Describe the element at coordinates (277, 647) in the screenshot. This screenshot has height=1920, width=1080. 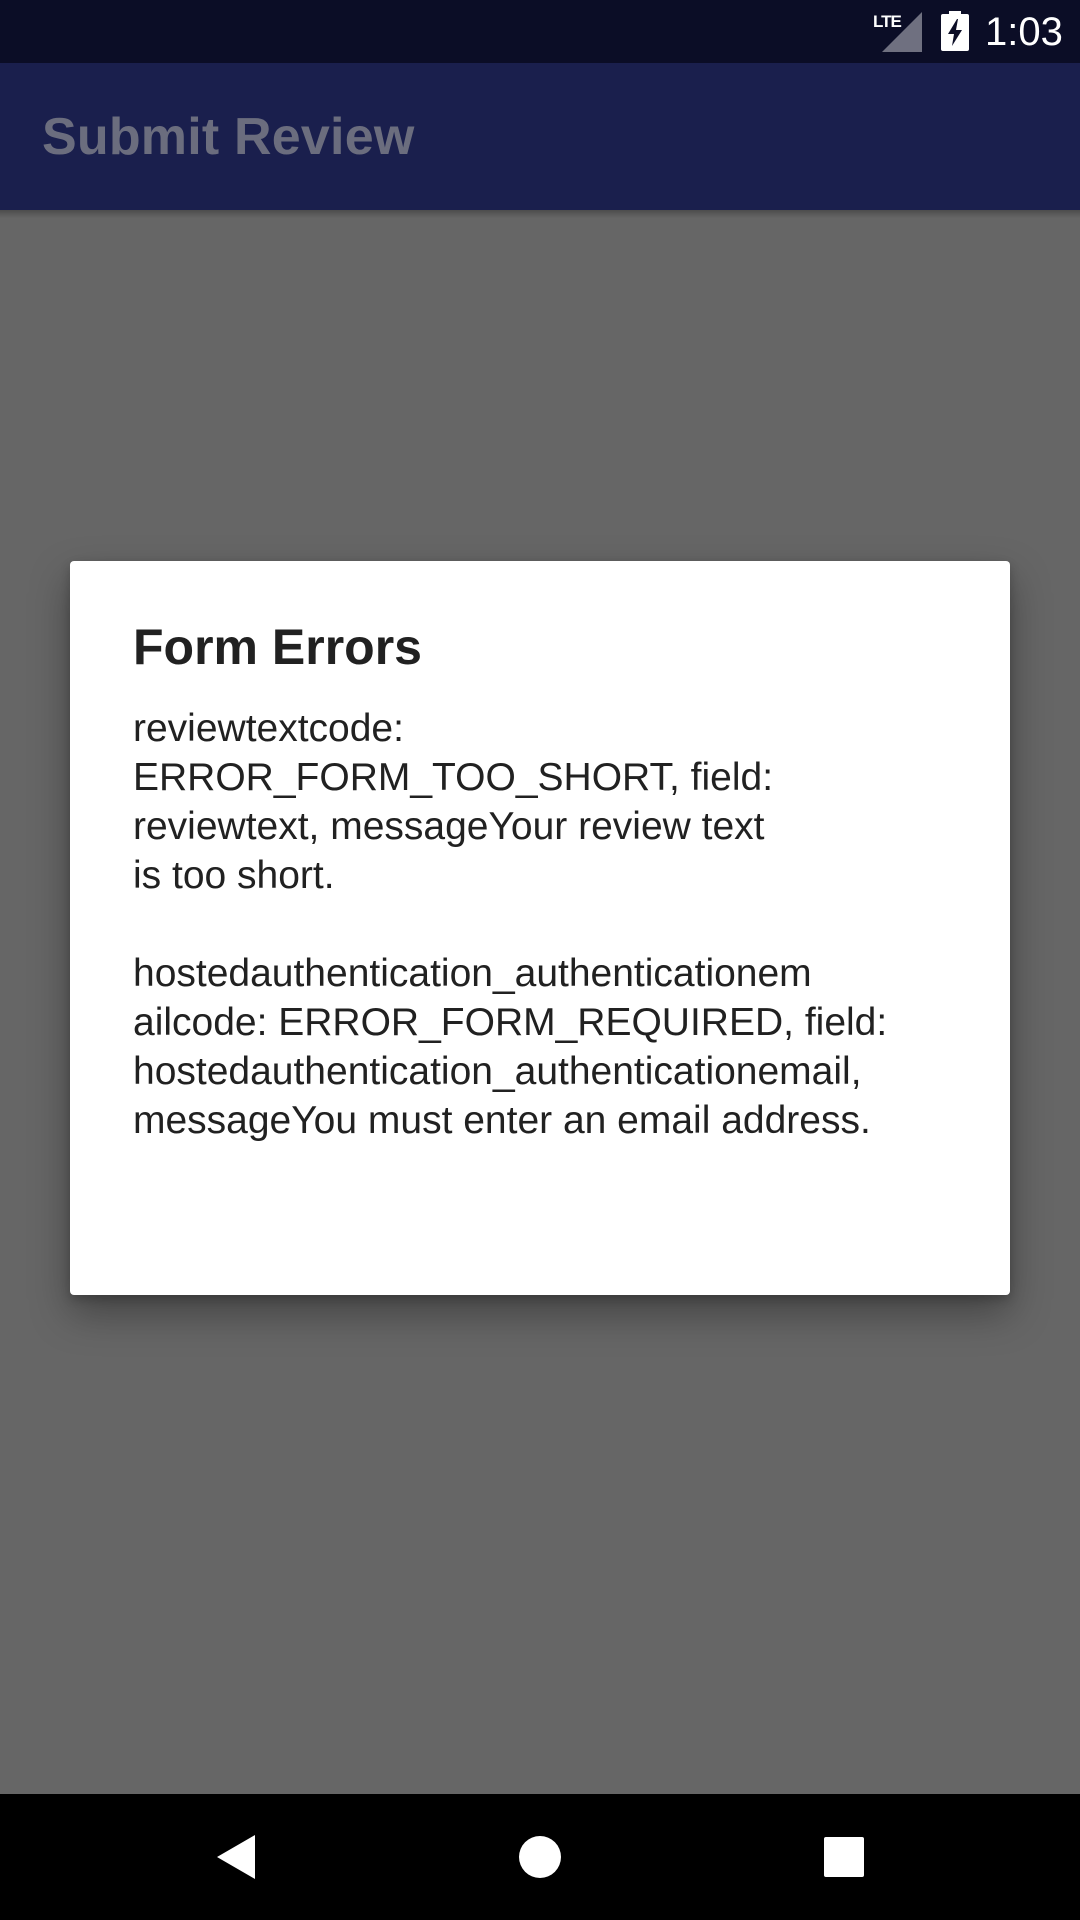
I see `dialog-title: Form Errors` at that location.